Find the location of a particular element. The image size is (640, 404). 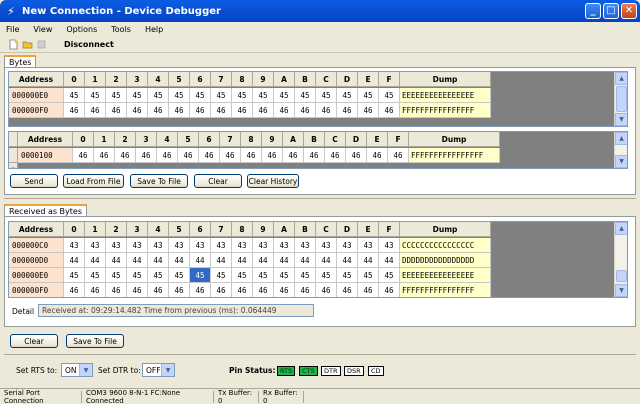

clear-history-button: Clear History is located at coordinates (273, 181).